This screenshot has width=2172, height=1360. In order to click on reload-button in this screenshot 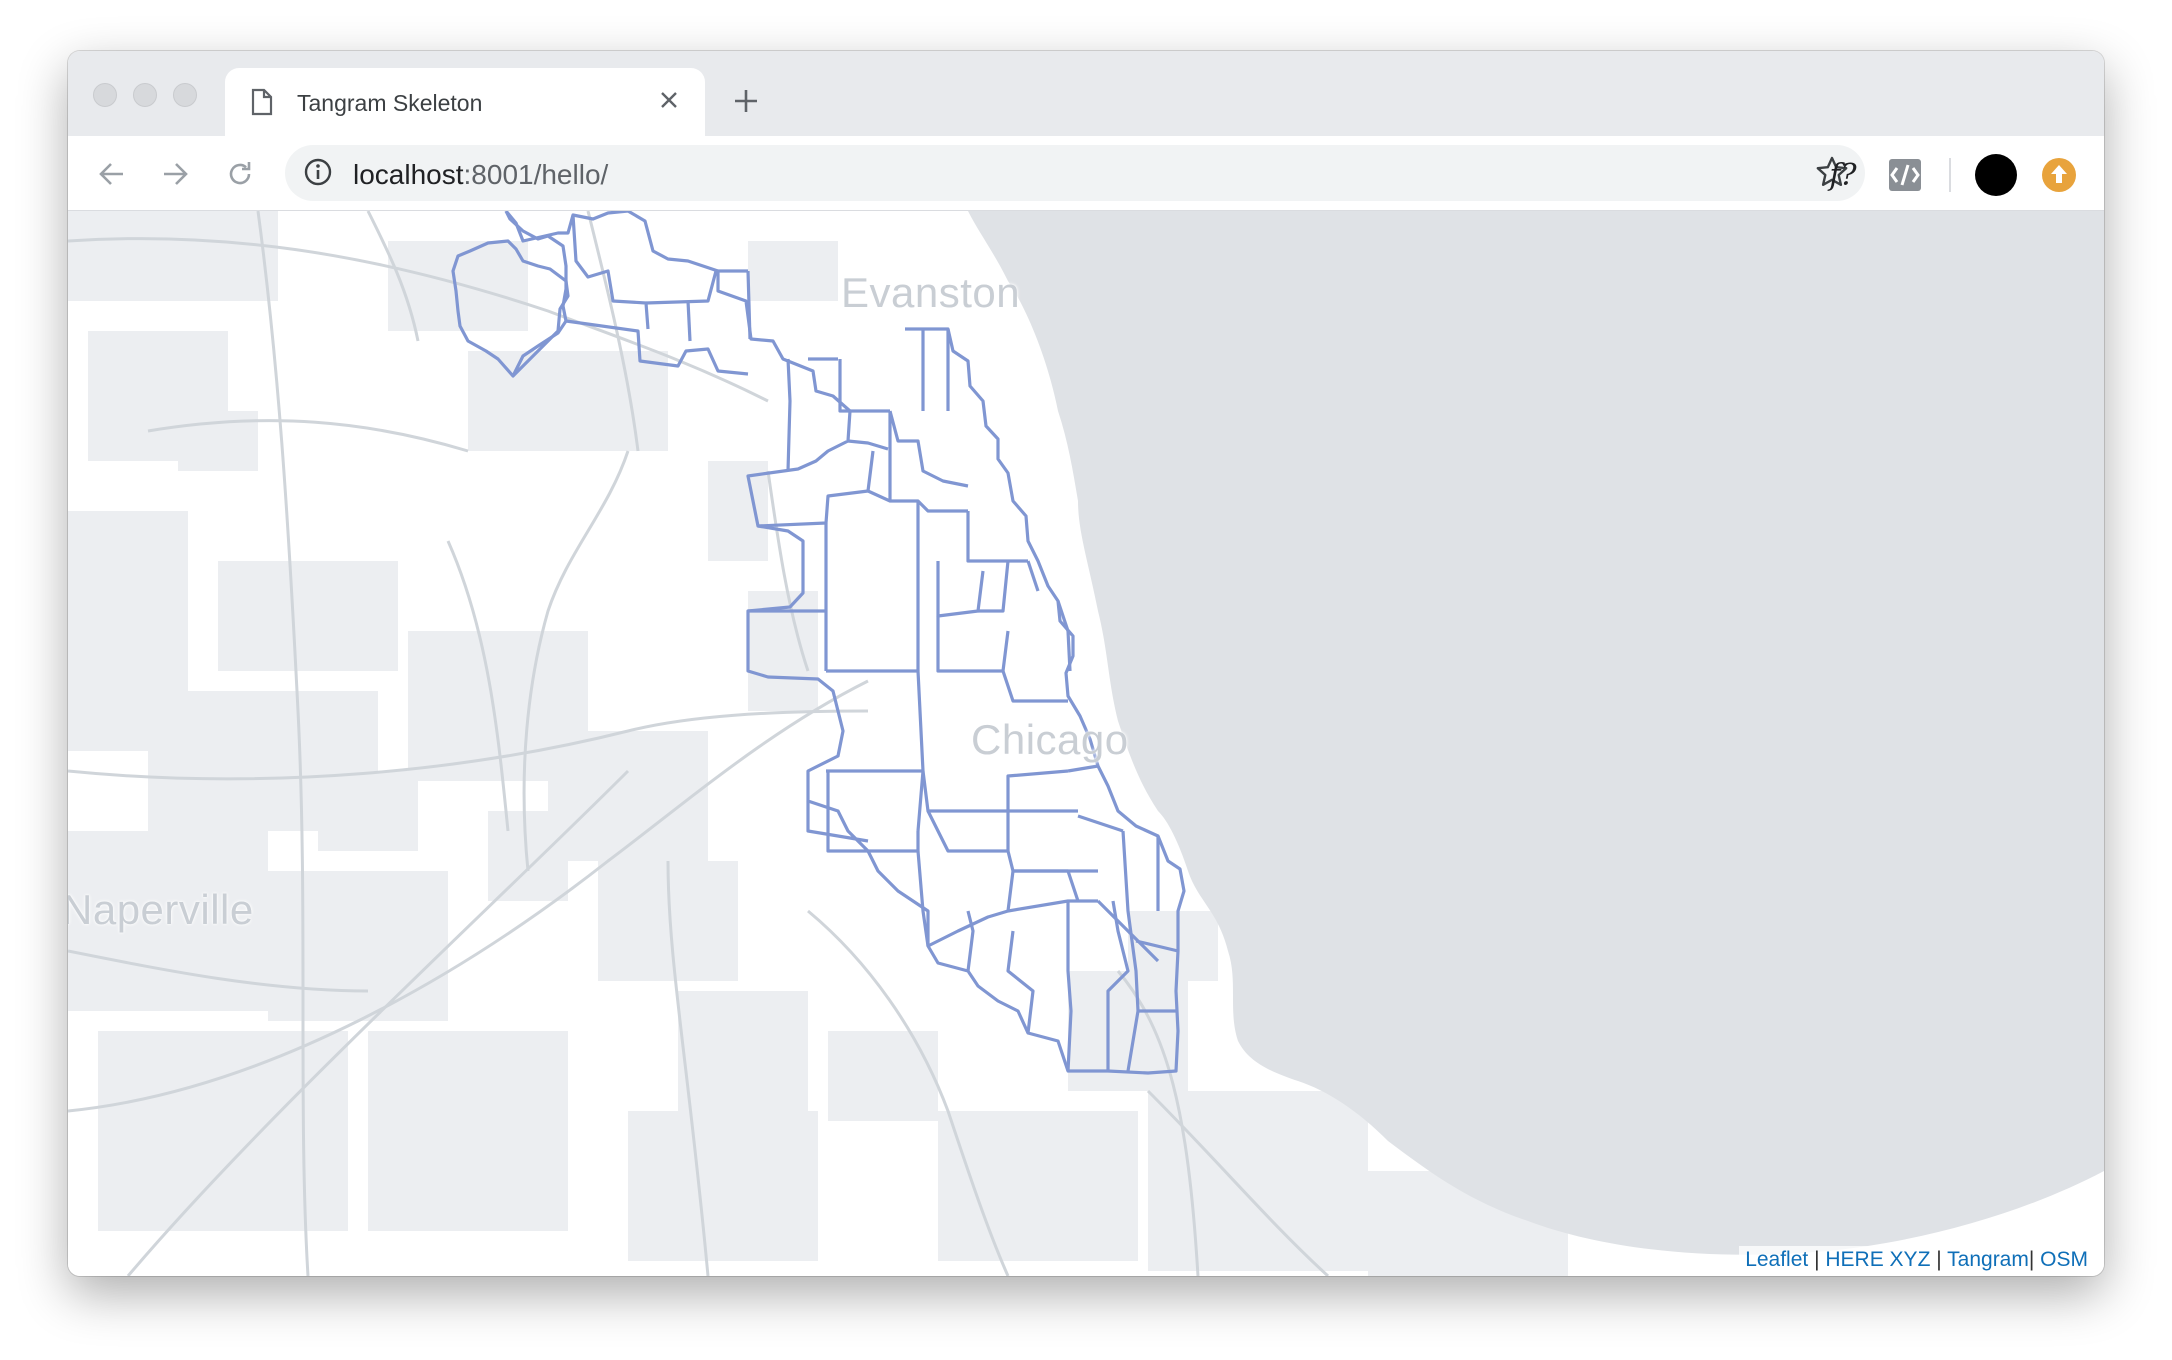, I will do `click(240, 174)`.